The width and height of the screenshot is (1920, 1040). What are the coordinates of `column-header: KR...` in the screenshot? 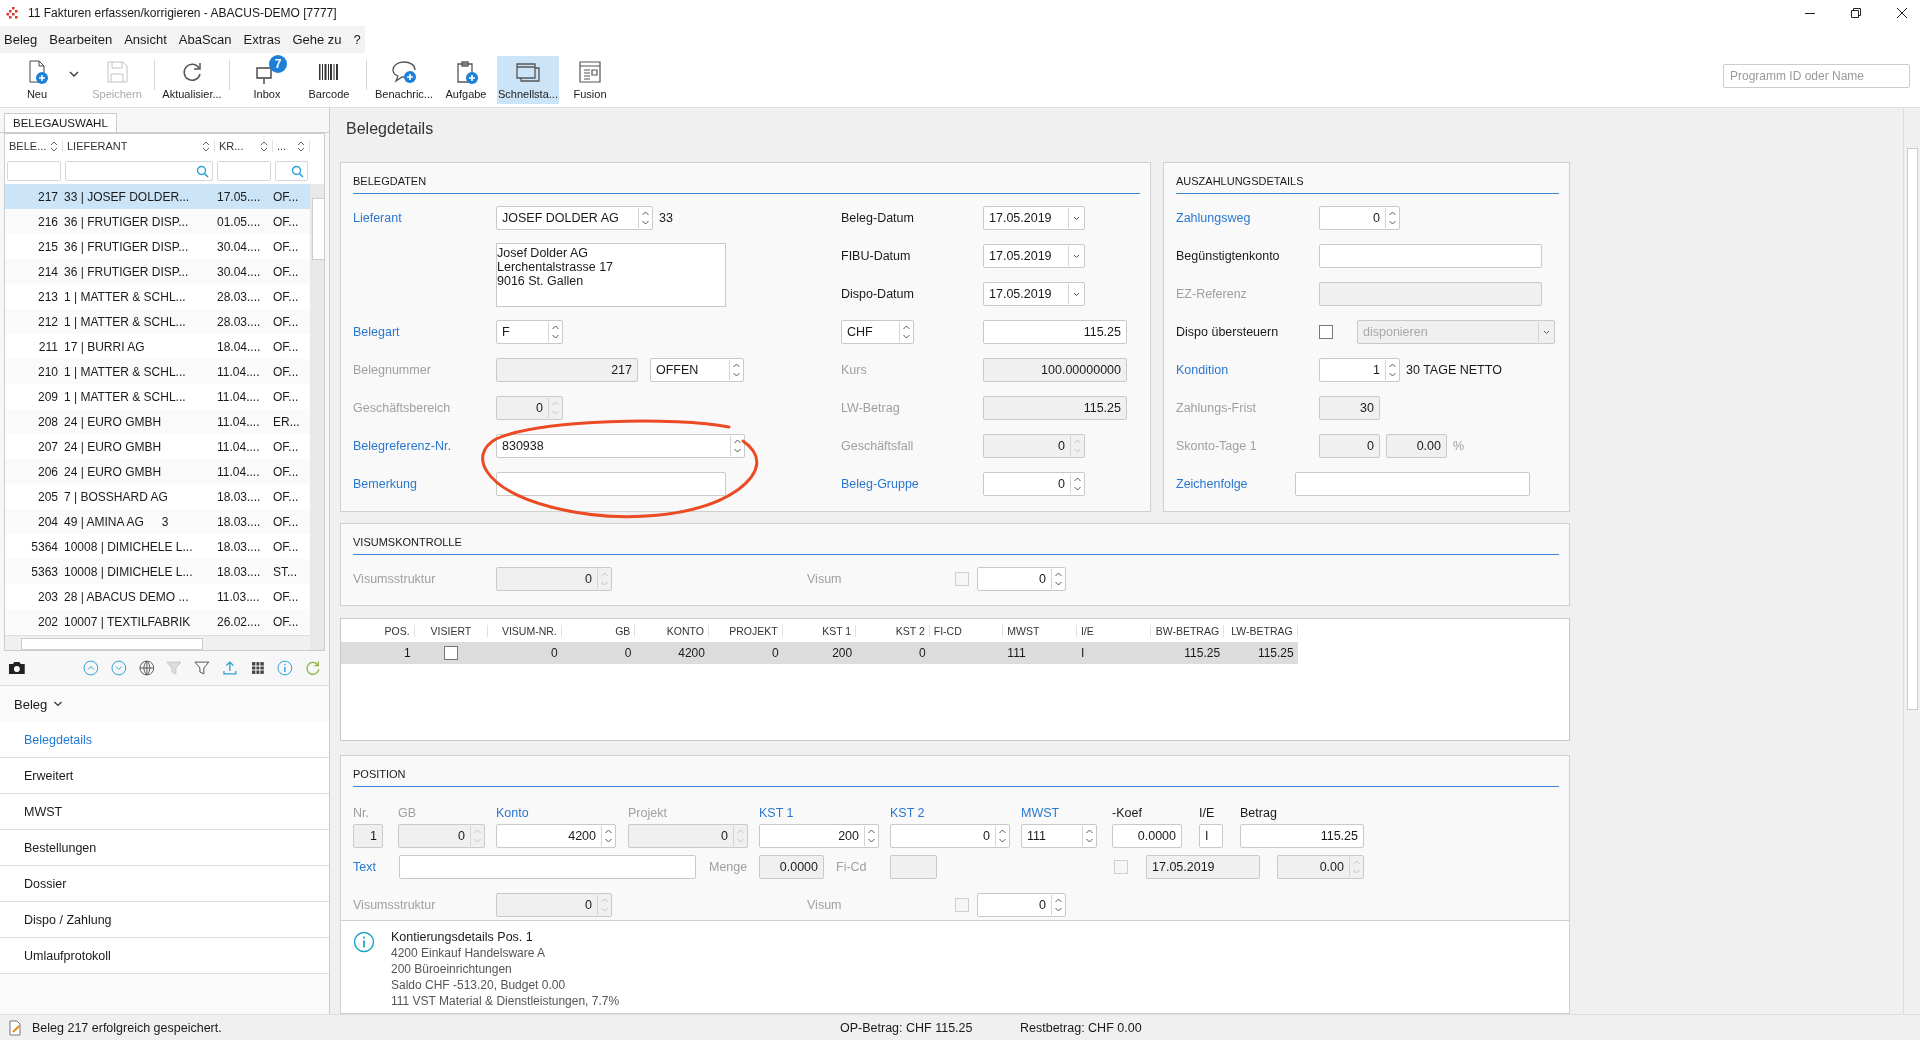 It's located at (244, 146).